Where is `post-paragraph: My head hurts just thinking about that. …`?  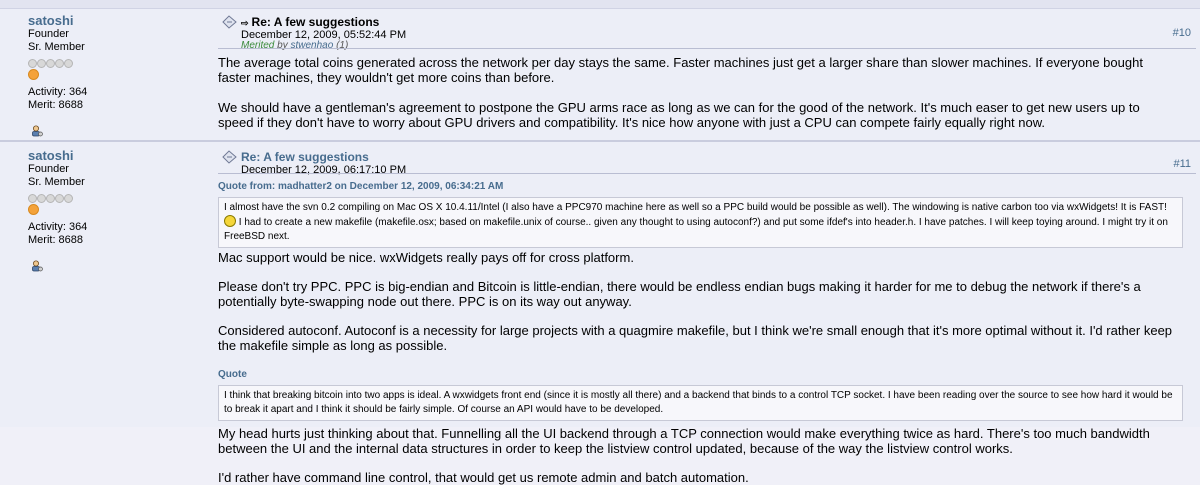 post-paragraph: My head hurts just thinking about that. … is located at coordinates (684, 441).